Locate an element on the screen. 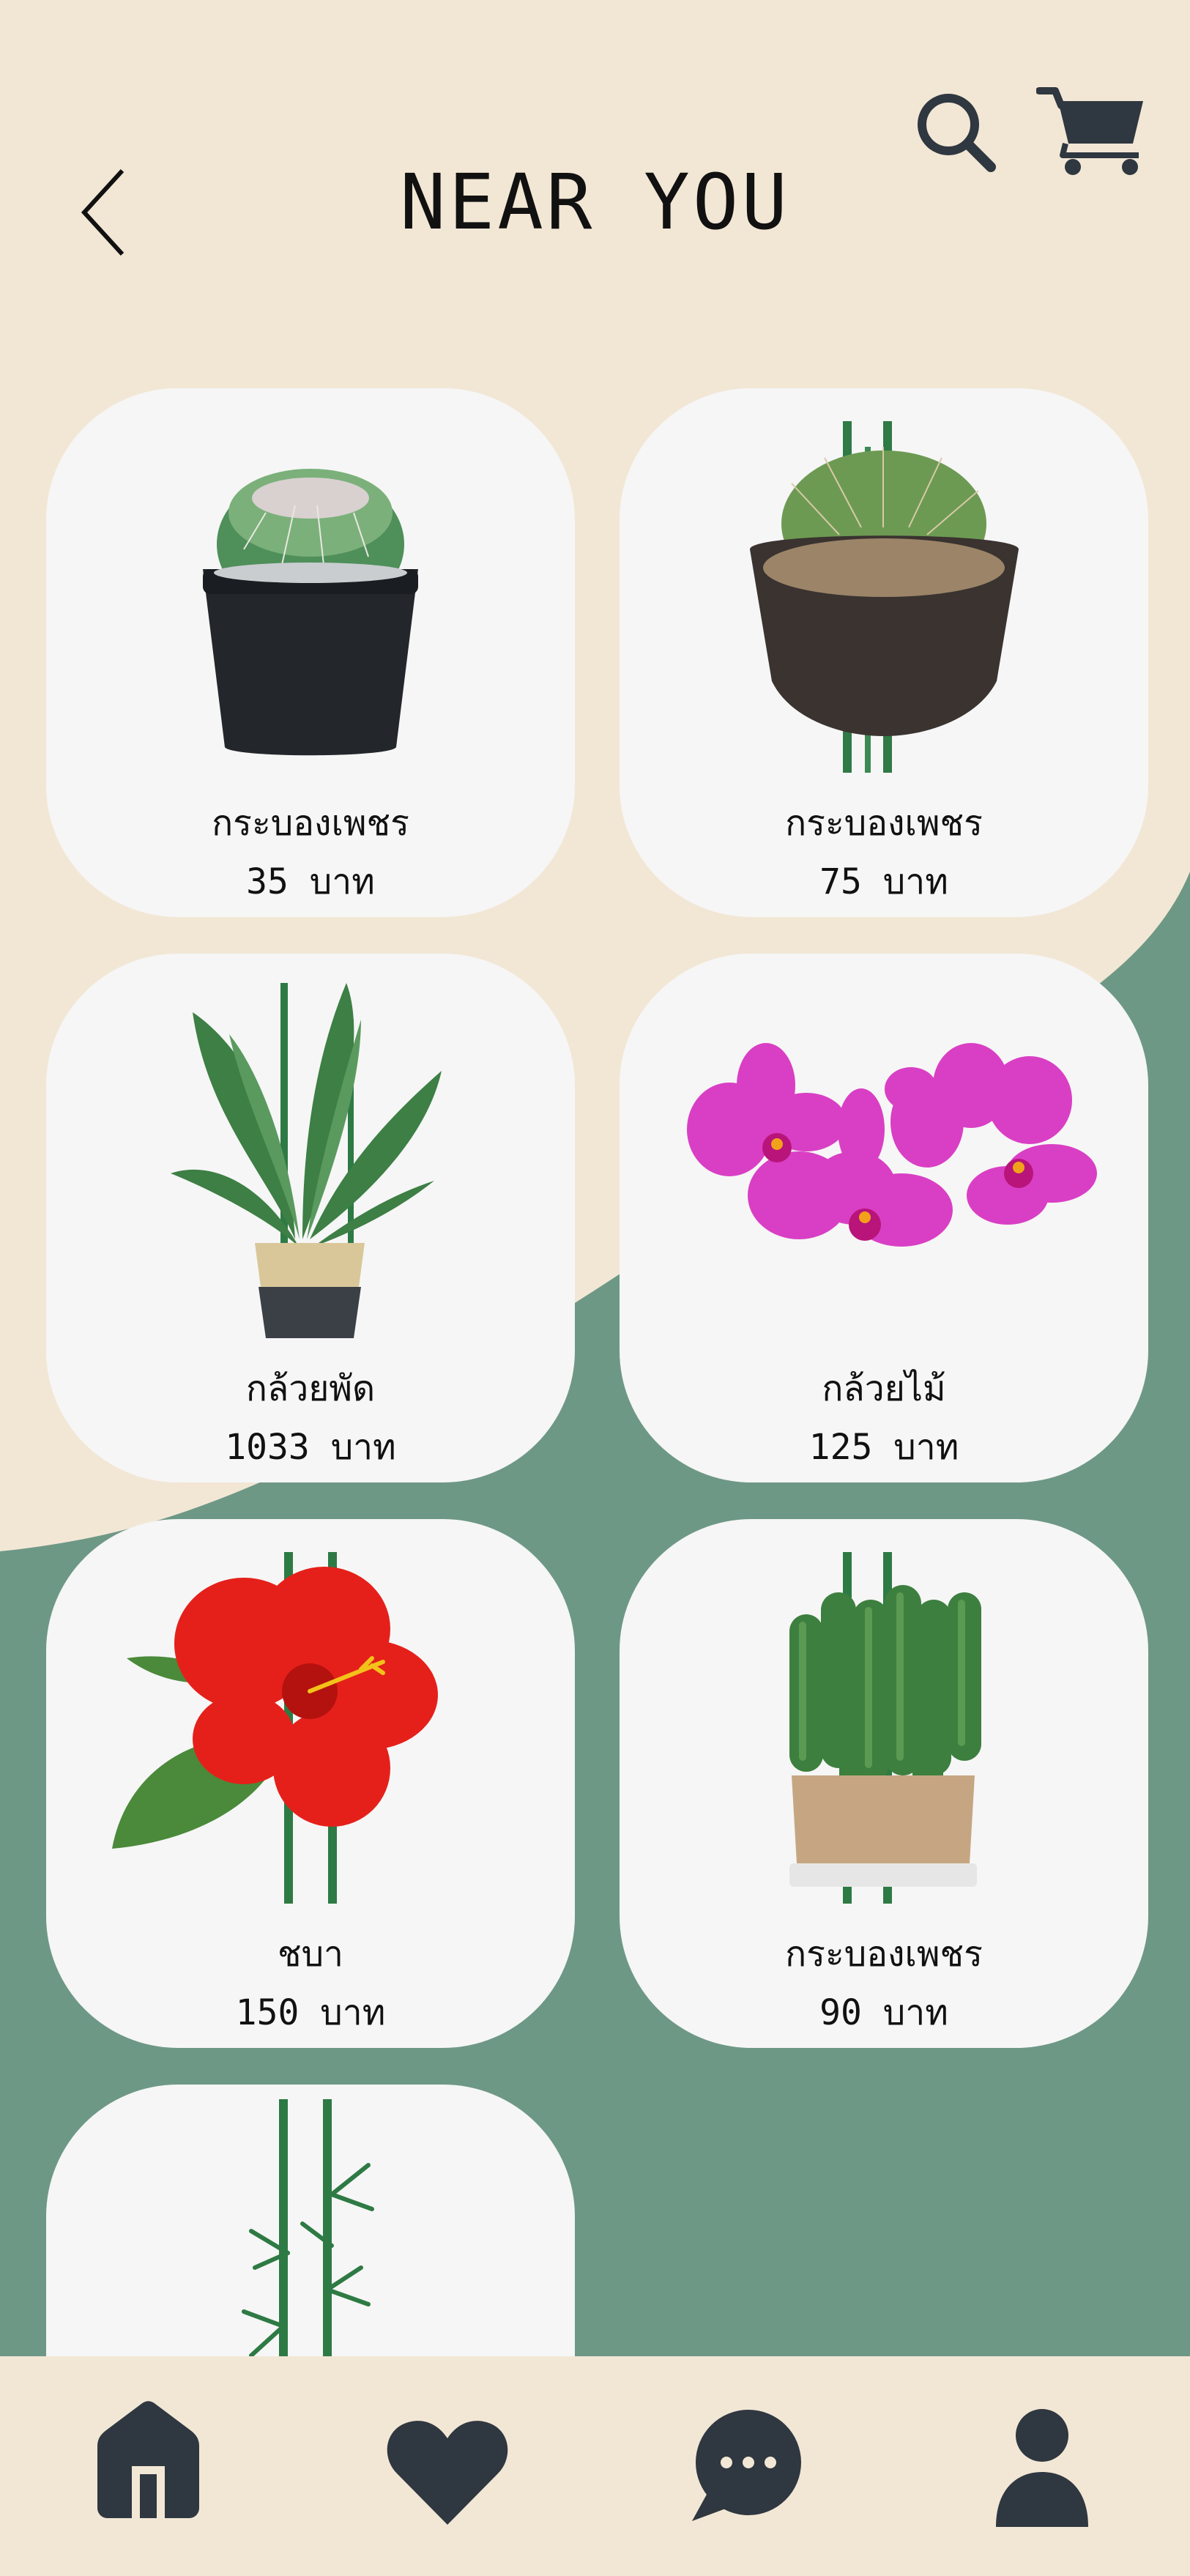 This screenshot has width=1190, height=2576. product-price: 150 บาท is located at coordinates (310, 2012).